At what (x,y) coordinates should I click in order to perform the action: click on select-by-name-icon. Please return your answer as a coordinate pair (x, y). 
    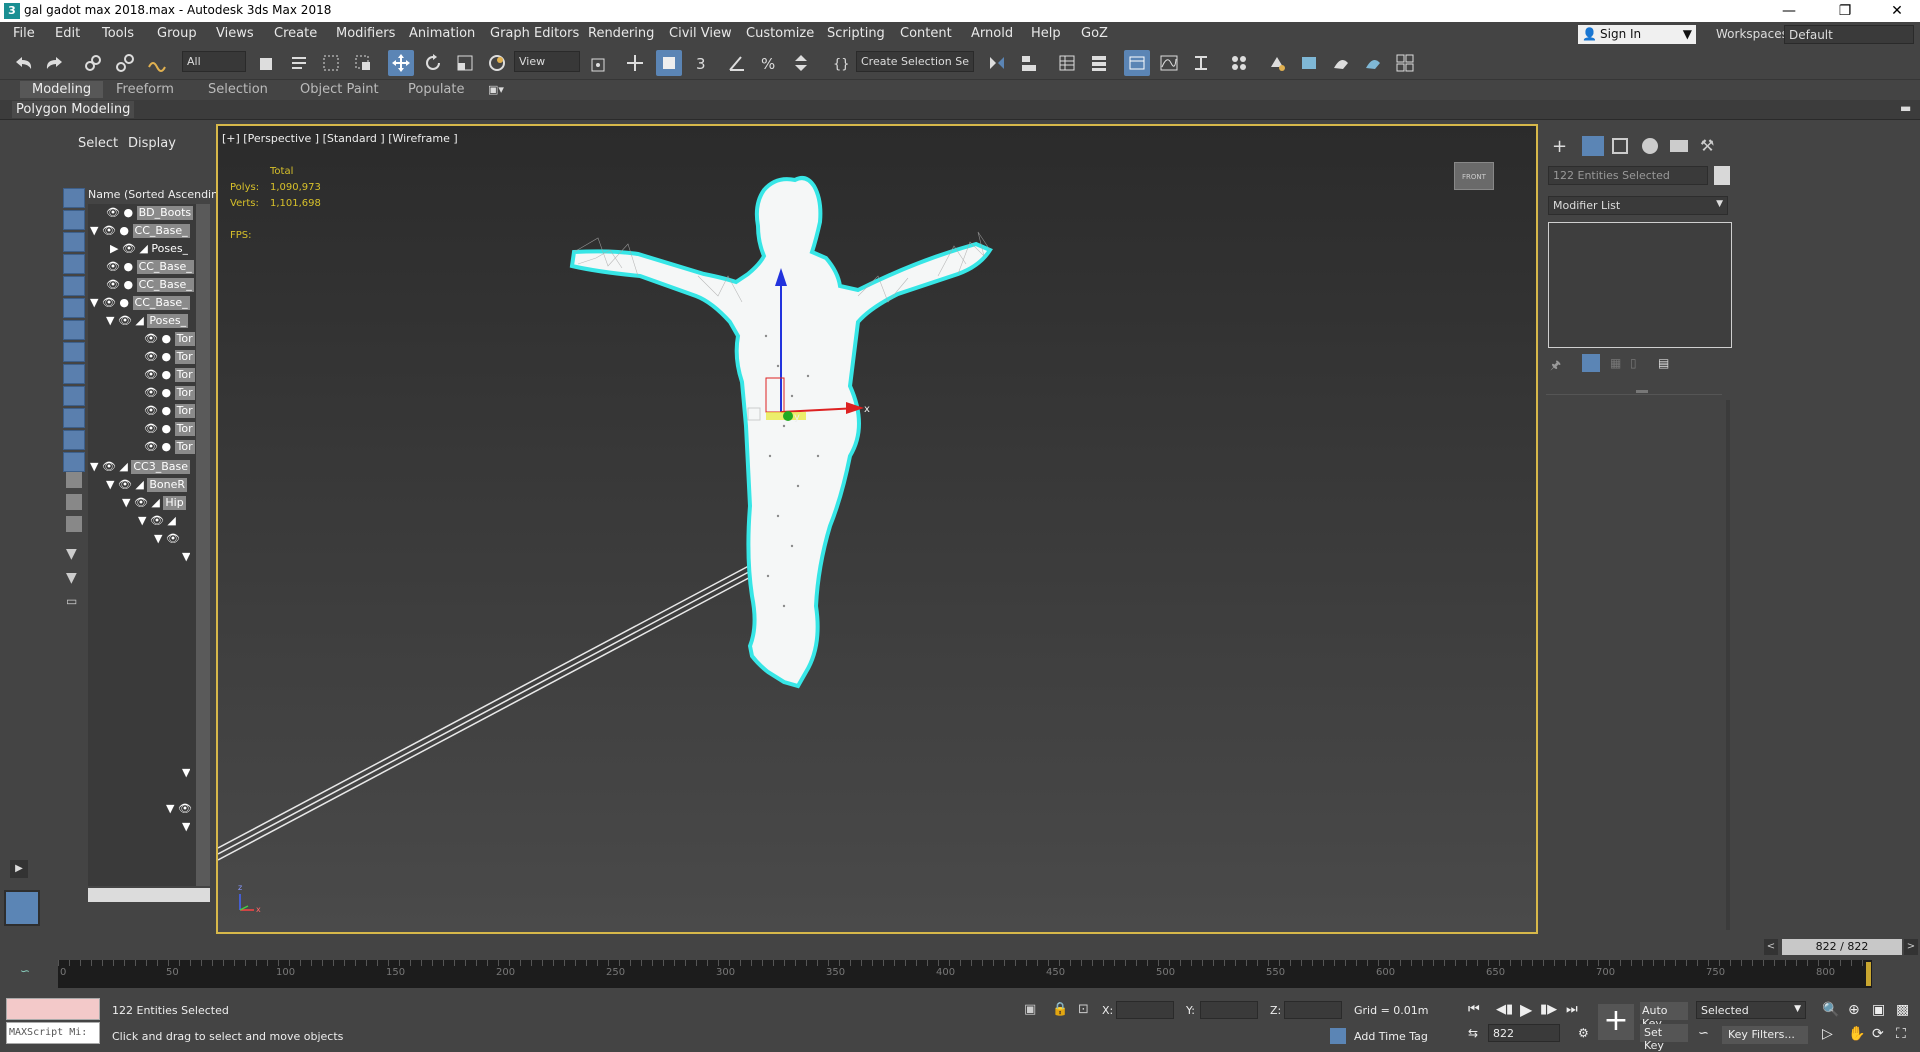
    Looking at the image, I should click on (299, 63).